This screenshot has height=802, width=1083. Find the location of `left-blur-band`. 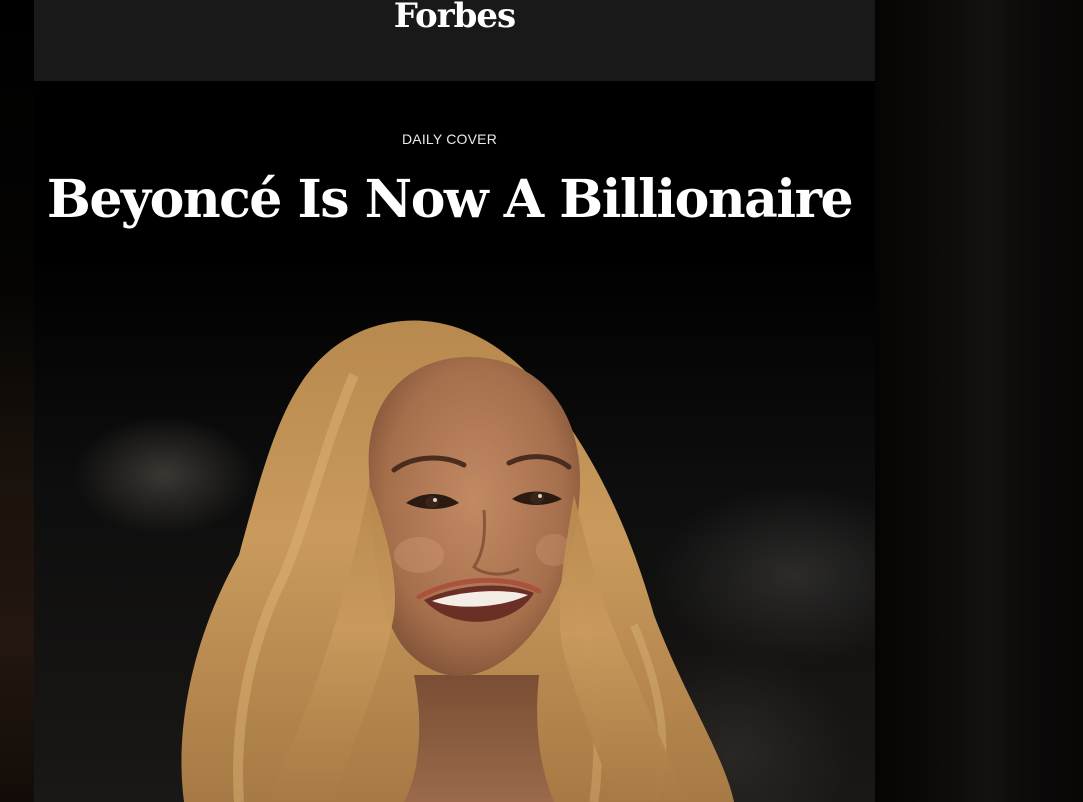

left-blur-band is located at coordinates (17, 401).